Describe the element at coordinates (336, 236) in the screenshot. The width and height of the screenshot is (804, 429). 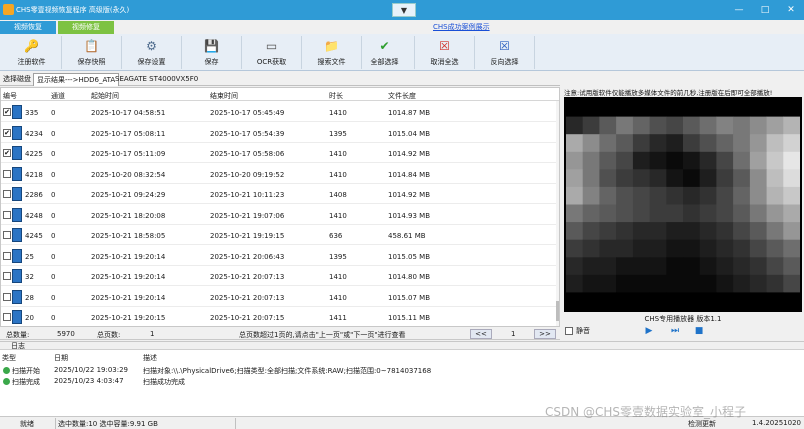
I see `cell-duration: 636` at that location.